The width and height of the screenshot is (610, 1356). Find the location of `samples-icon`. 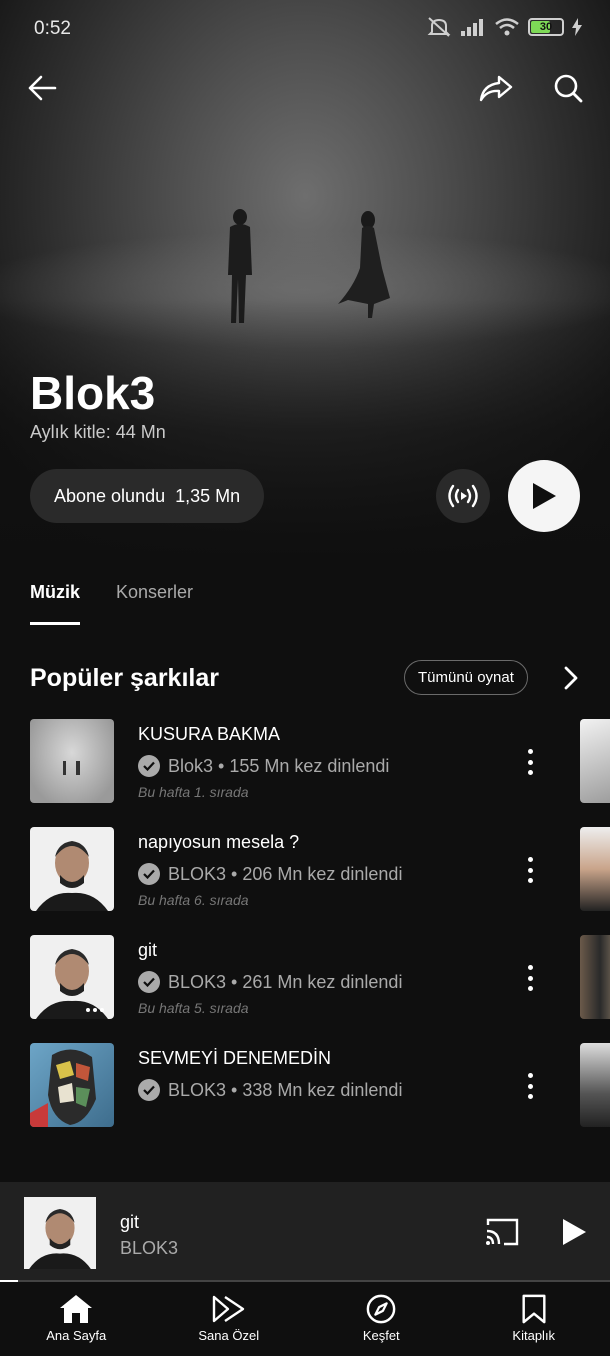

samples-icon is located at coordinates (228, 1309).